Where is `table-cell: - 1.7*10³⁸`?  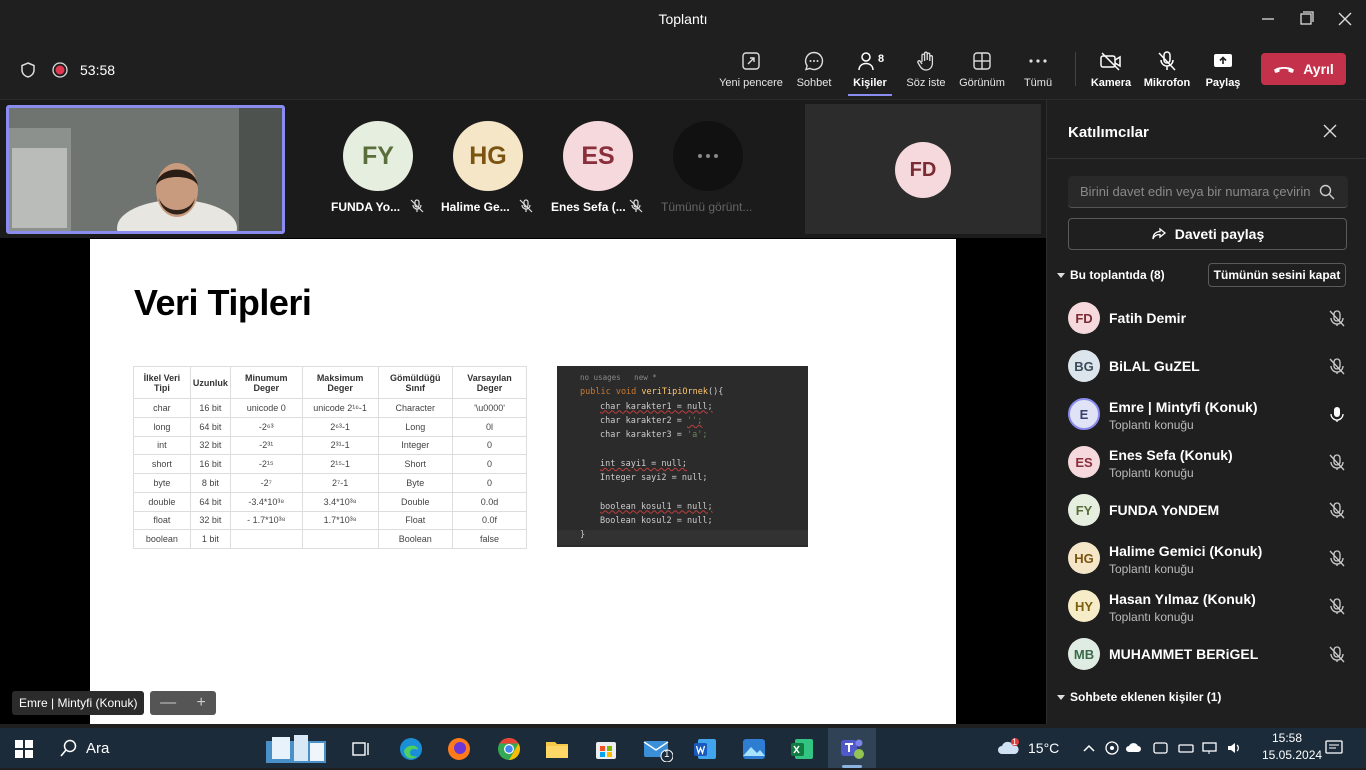
table-cell: - 1.7*10³⁸ is located at coordinates (266, 520).